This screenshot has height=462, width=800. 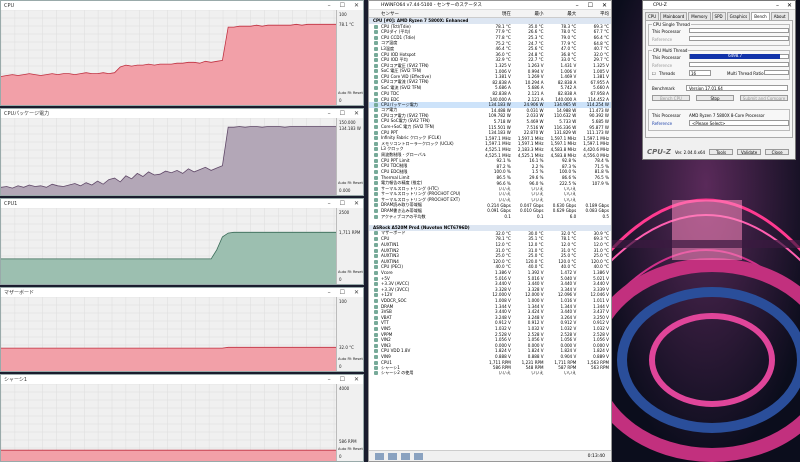 I want to click on submit-compare-button: Submit and Compare, so click(x=764, y=98).